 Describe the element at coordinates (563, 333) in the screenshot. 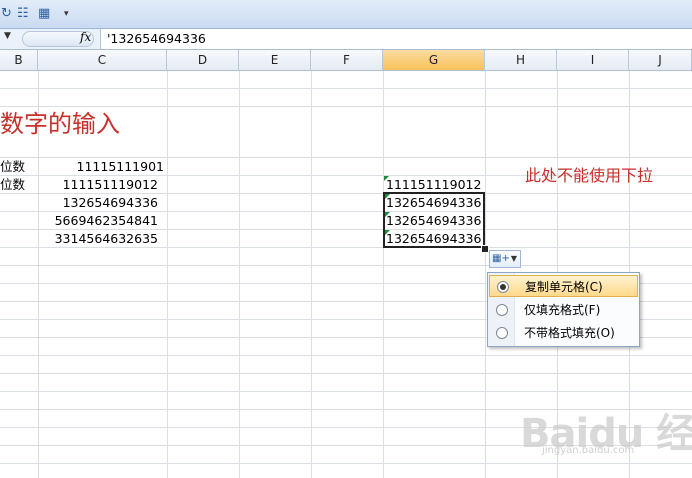

I see `menu-item-fill-without-formatting: 不带格式填充(O)` at that location.